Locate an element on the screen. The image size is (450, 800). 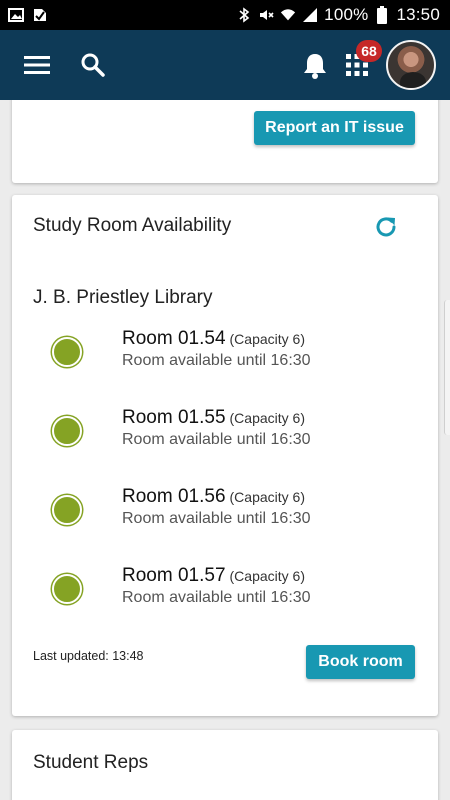
clock: 13:50 is located at coordinates (418, 14).